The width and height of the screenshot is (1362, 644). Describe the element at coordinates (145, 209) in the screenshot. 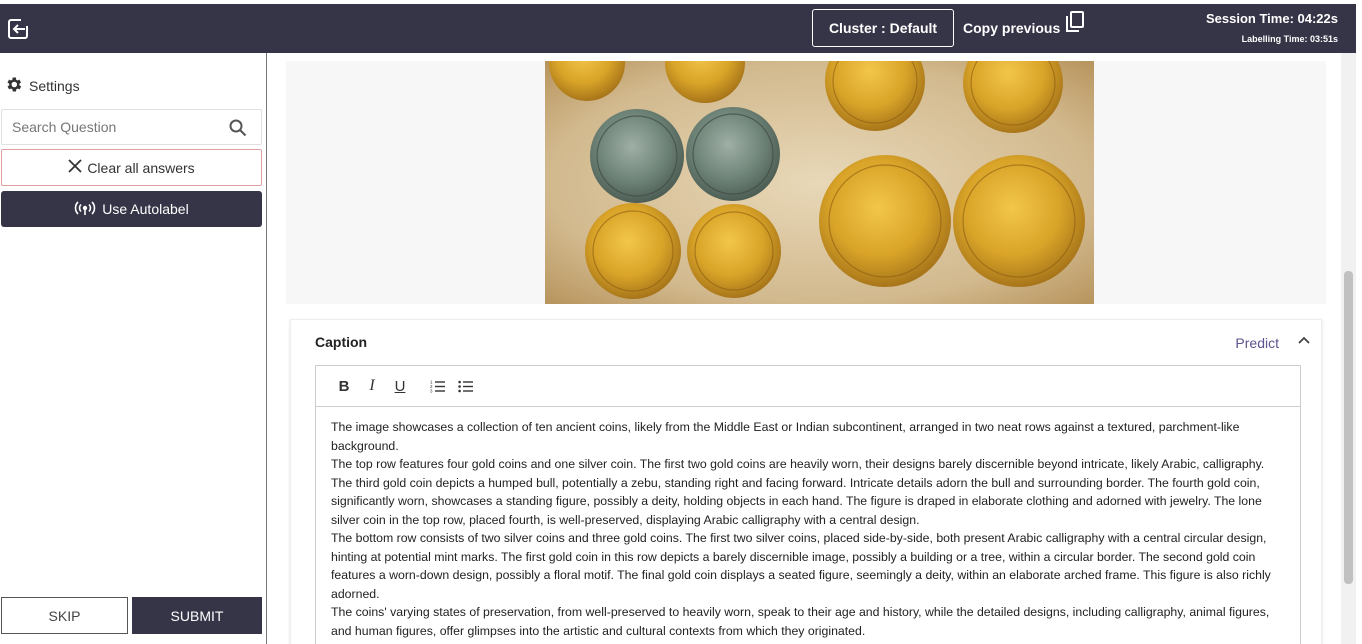

I see `use-autolabel-label: Use Autolabel` at that location.